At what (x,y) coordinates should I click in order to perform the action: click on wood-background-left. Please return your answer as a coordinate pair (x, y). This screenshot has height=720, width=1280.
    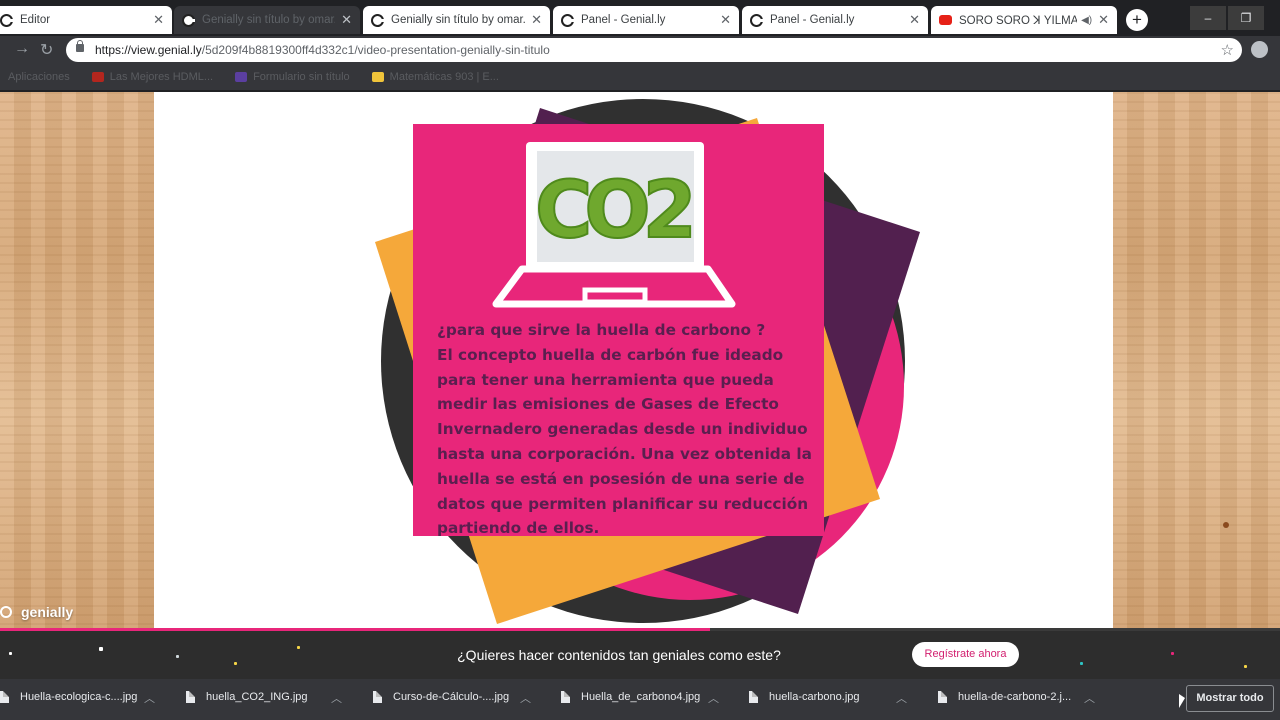
    Looking at the image, I should click on (77, 361).